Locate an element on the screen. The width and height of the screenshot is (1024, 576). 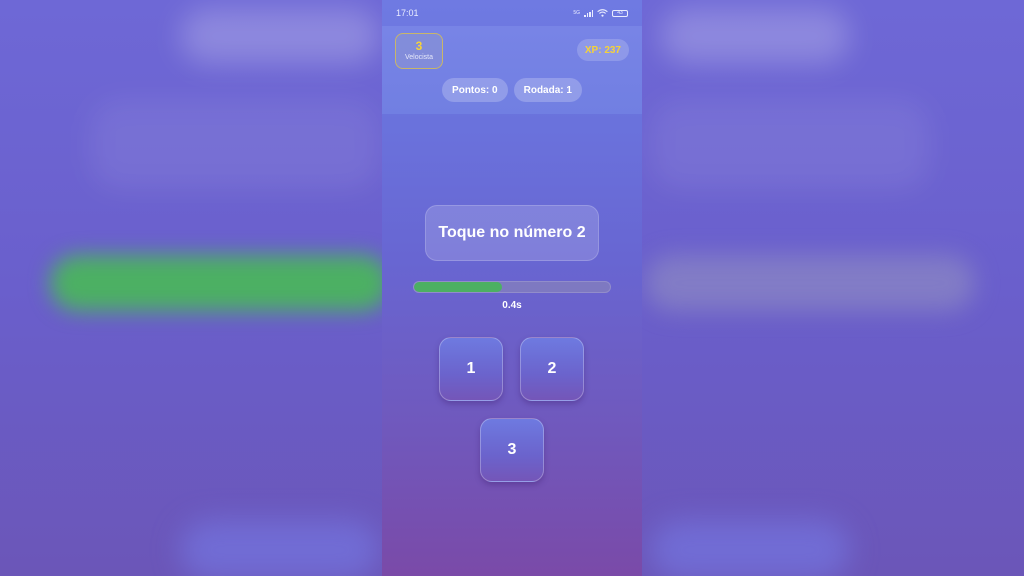
status-time: 17:01 is located at coordinates (407, 13).